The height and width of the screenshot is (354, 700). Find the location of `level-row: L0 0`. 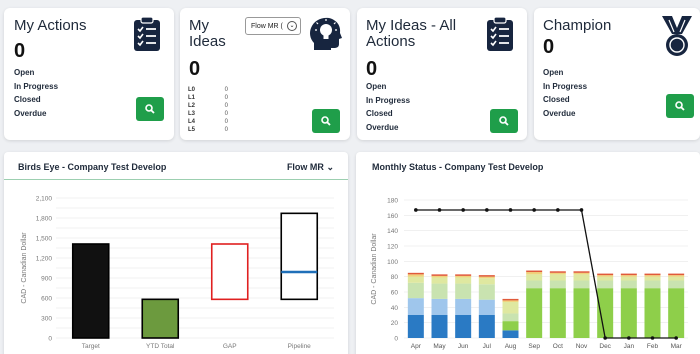

level-row: L0 0 is located at coordinates (208, 90).